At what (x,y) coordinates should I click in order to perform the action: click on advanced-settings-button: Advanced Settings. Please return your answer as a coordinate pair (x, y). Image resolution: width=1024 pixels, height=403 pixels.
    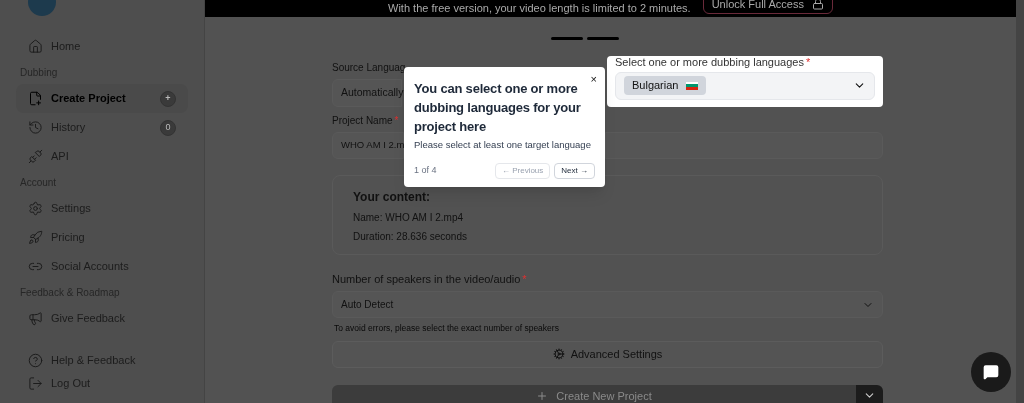
    Looking at the image, I should click on (607, 354).